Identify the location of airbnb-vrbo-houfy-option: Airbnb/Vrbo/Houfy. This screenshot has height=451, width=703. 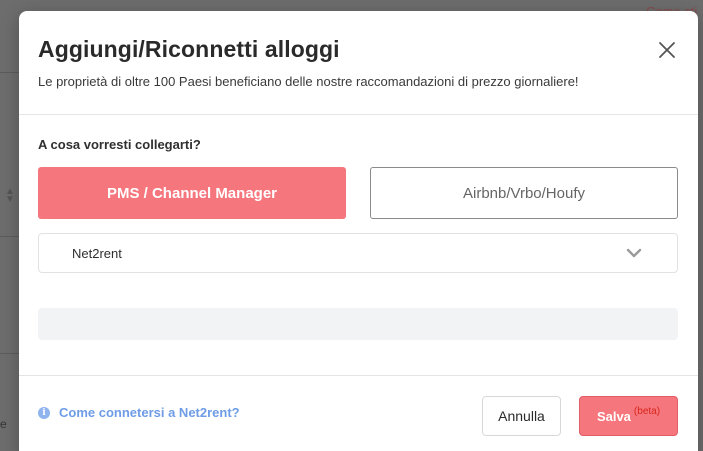
(524, 193).